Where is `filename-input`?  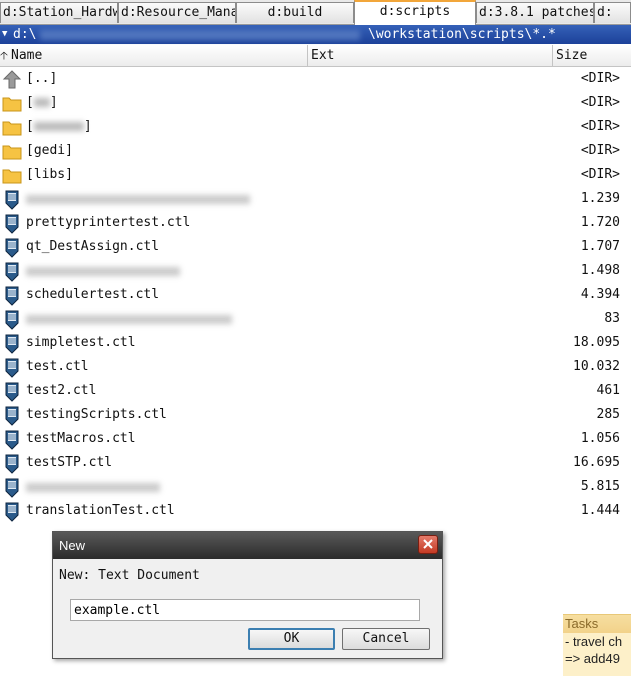 filename-input is located at coordinates (245, 610).